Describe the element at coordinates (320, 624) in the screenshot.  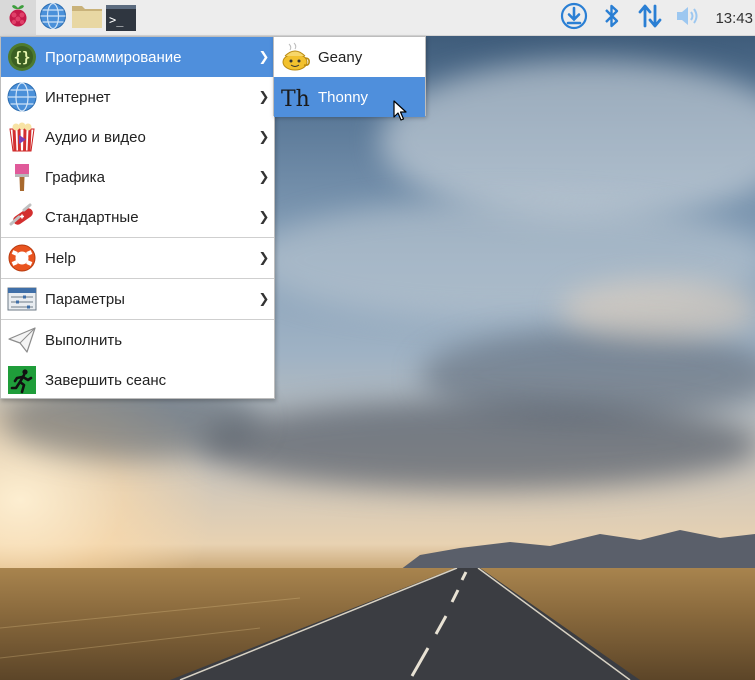
I see `road` at that location.